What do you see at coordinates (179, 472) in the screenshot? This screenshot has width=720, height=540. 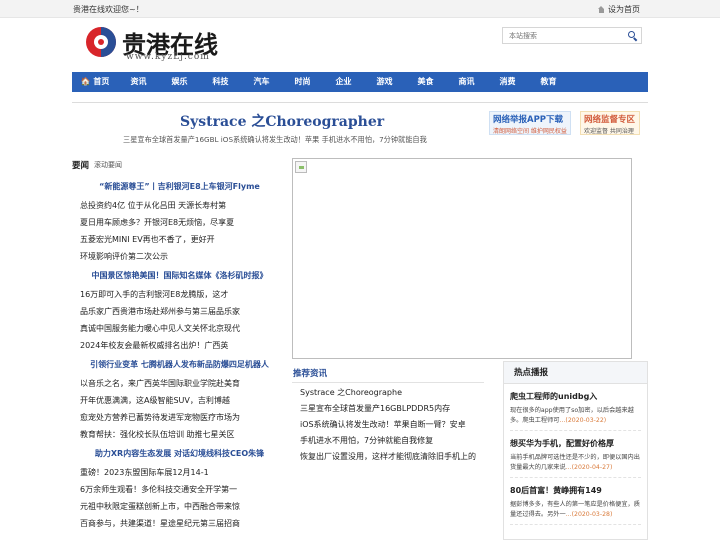 I see `list-item: 重磅！2023东盟国际车展12月14-1` at bounding box center [179, 472].